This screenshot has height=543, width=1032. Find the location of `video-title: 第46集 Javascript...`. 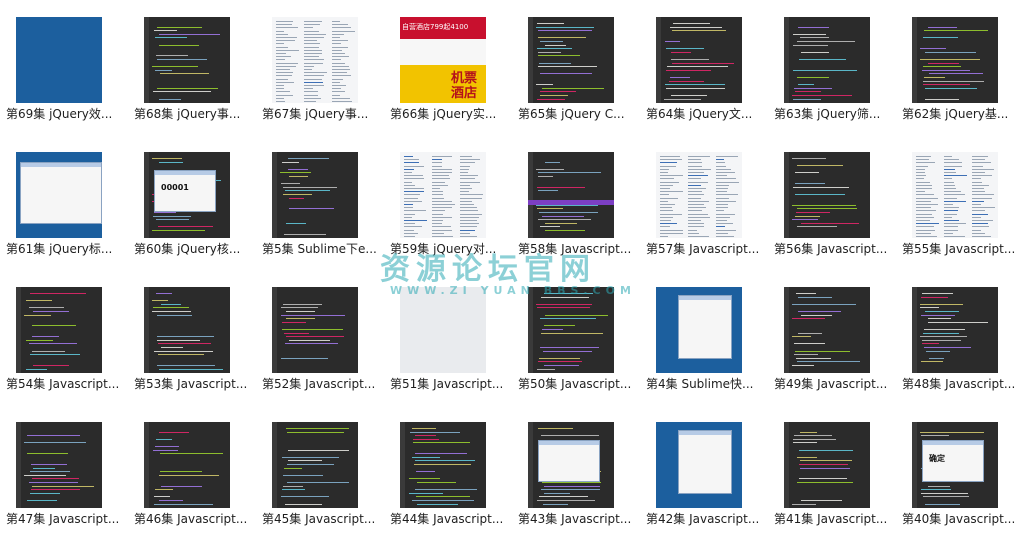

video-title: 第46集 Javascript... is located at coordinates (195, 519).